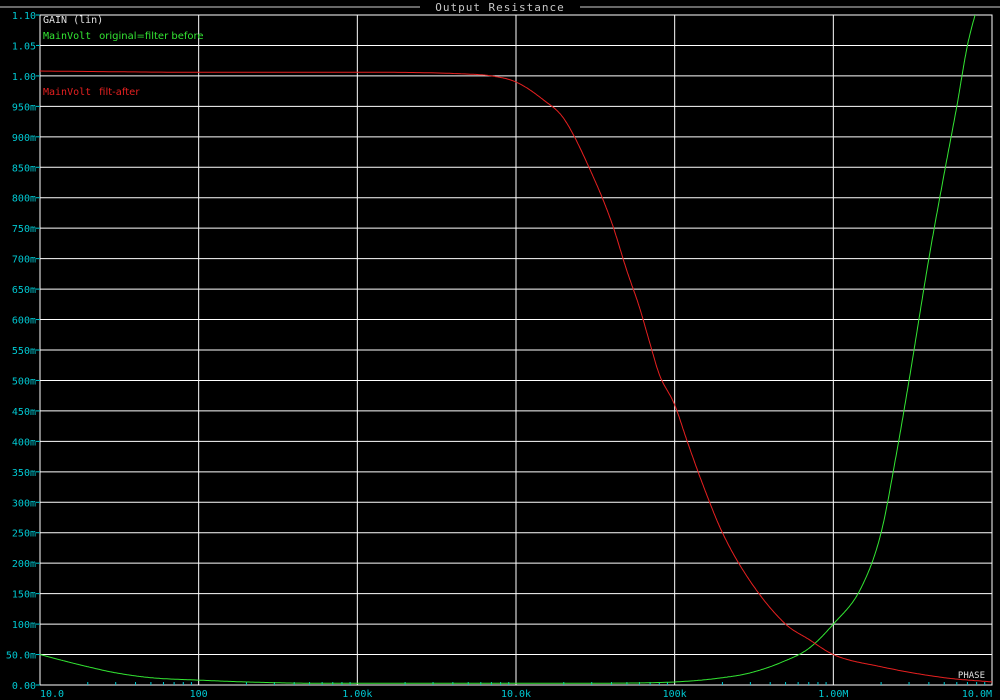  I want to click on x-tick-label: 1.00k, so click(357, 694).